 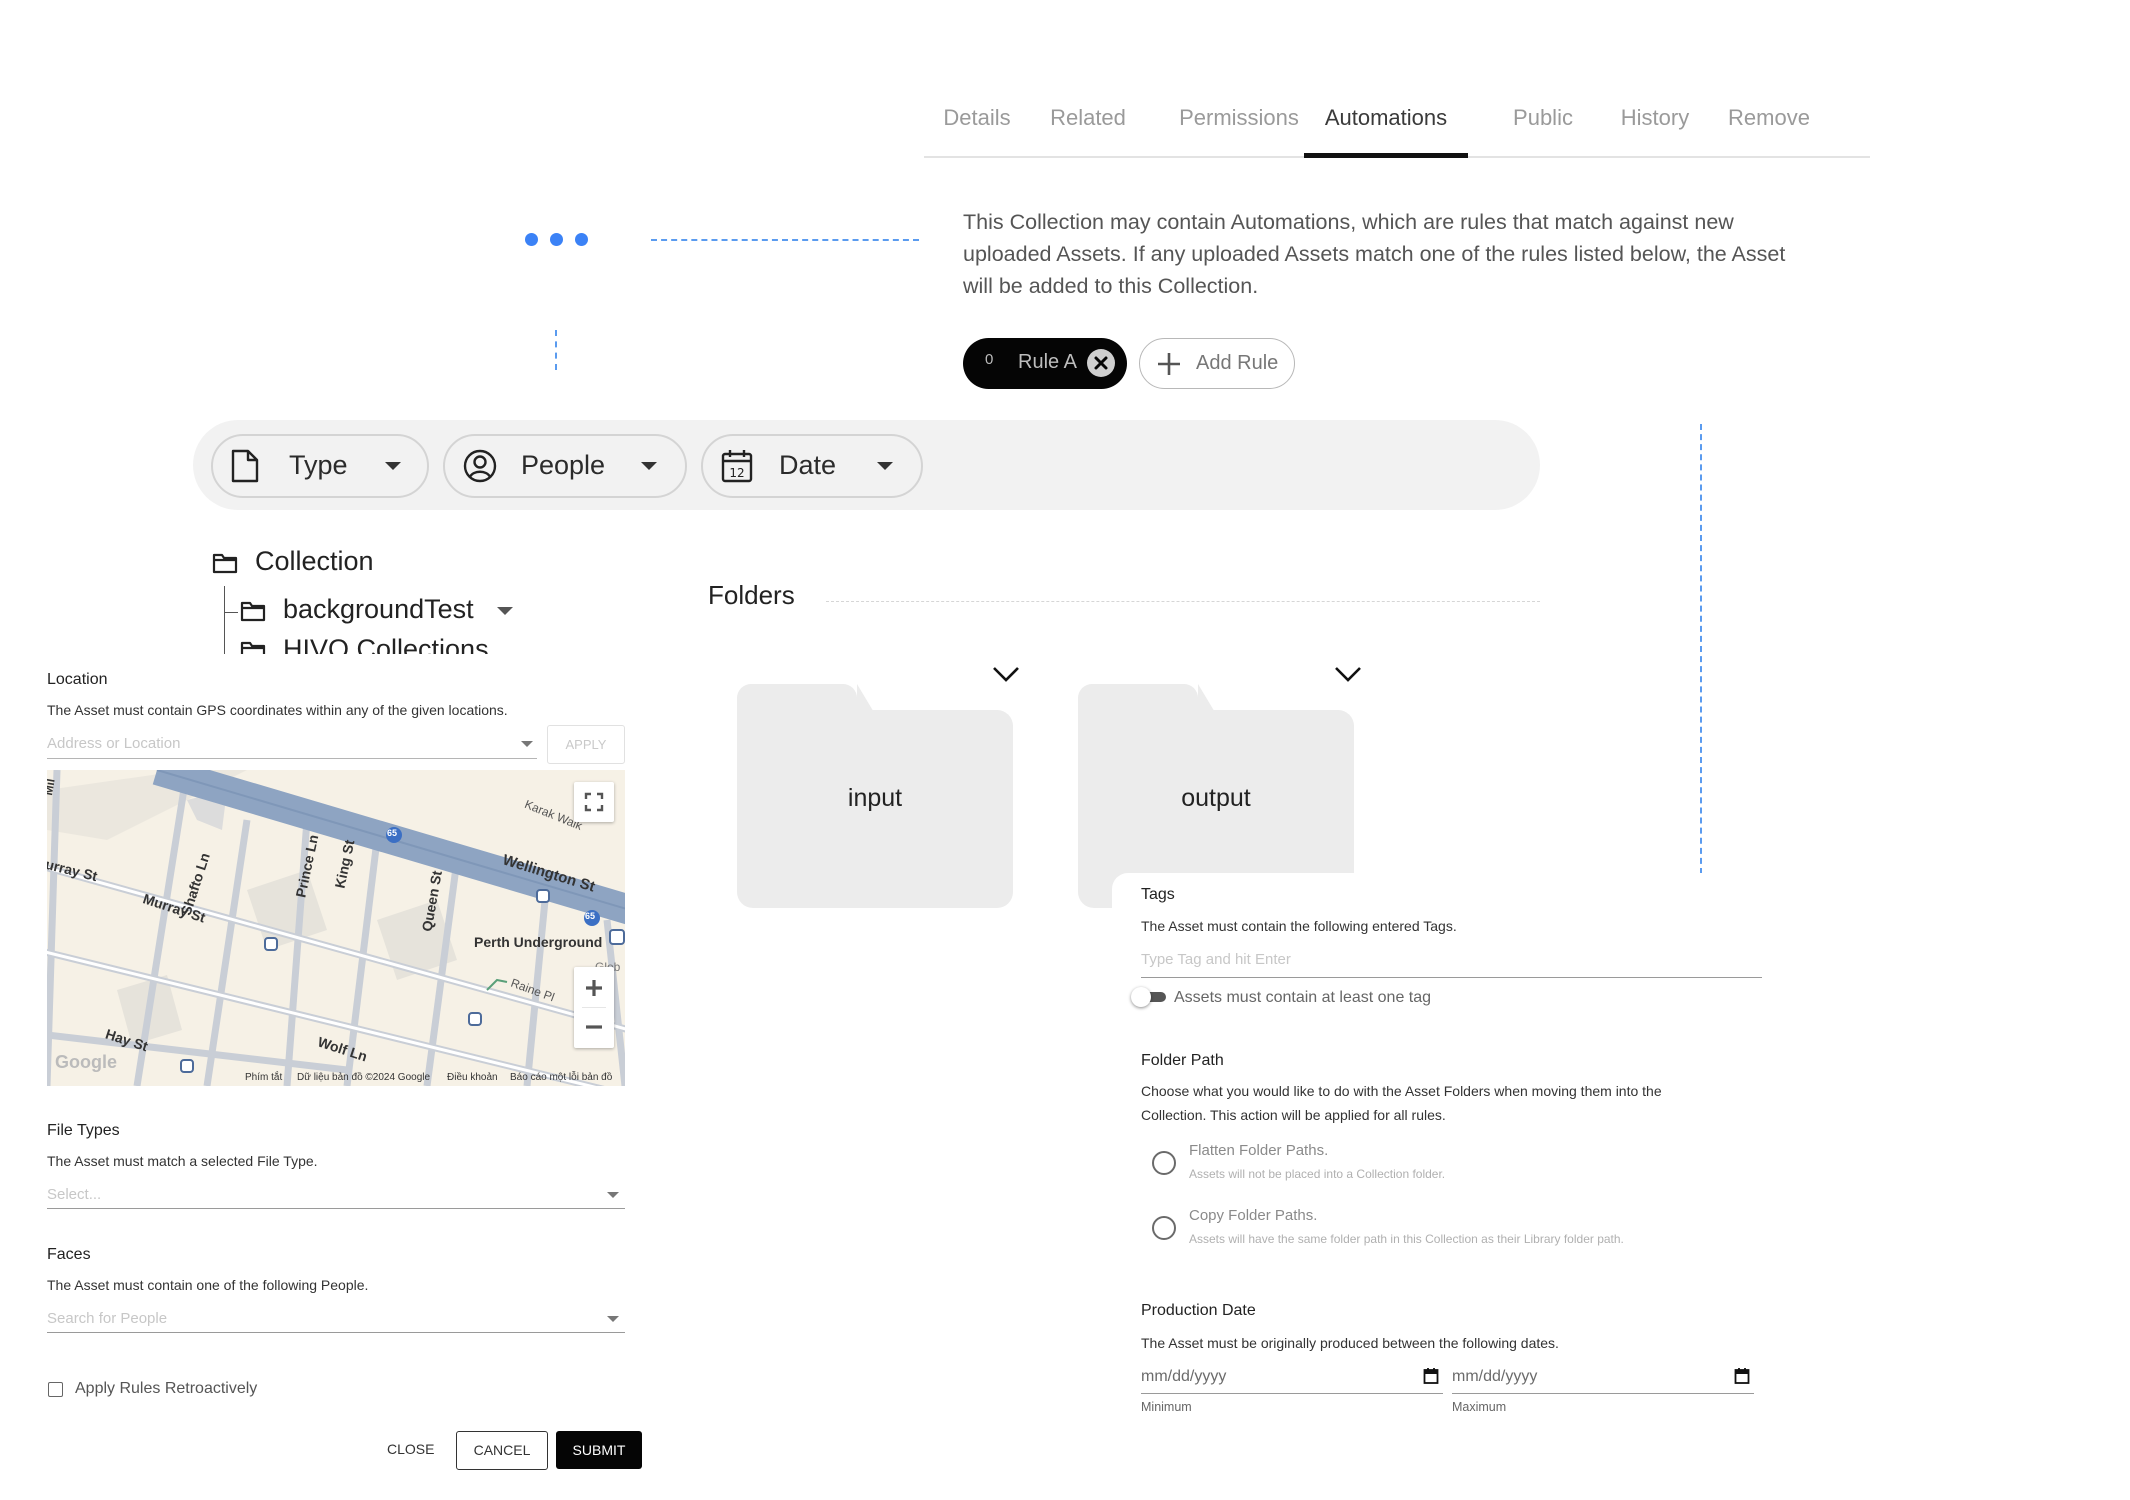 I want to click on location-input-placeholder: Address or Location, so click(x=114, y=743).